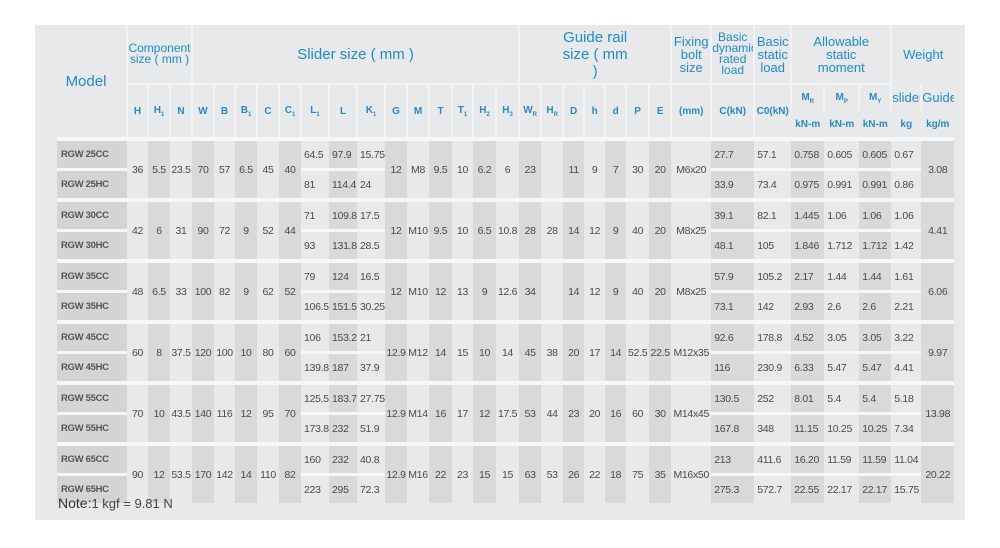 The height and width of the screenshot is (548, 1000). I want to click on cell-k1: 27.75, so click(371, 397).